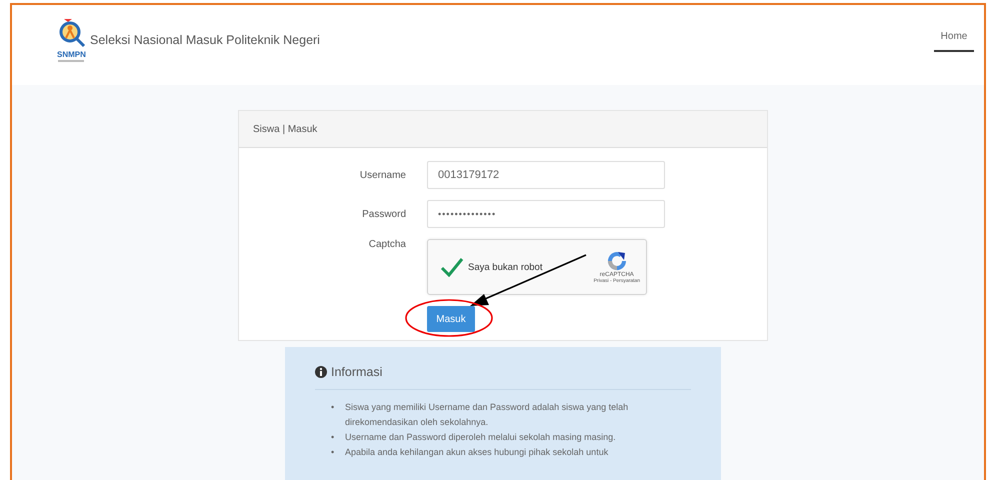  I want to click on captcha-label: Saya bukan robot, so click(505, 267).